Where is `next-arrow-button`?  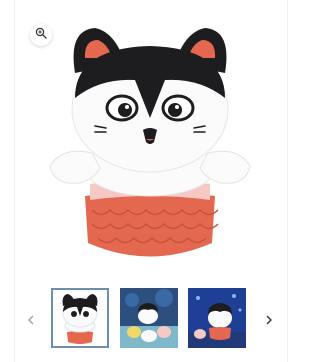 next-arrow-button is located at coordinates (269, 321).